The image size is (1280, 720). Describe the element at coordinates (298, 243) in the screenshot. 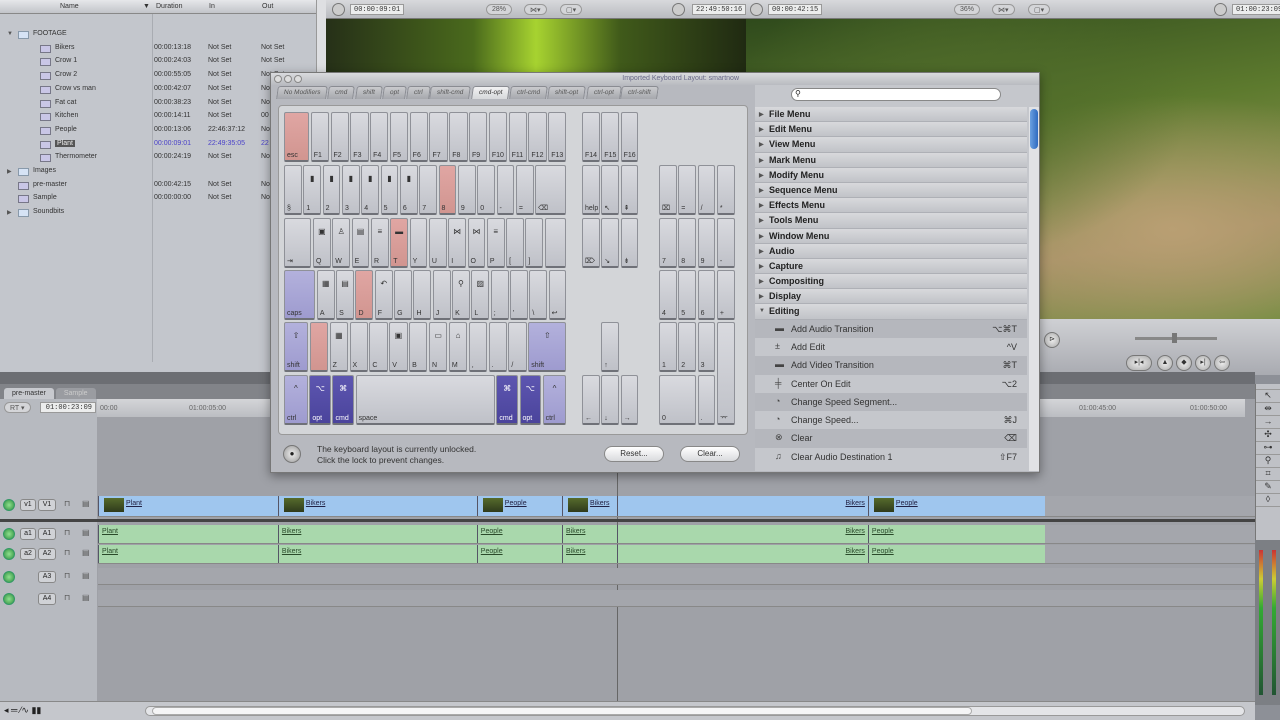

I see `key-⇥: ⇥` at that location.